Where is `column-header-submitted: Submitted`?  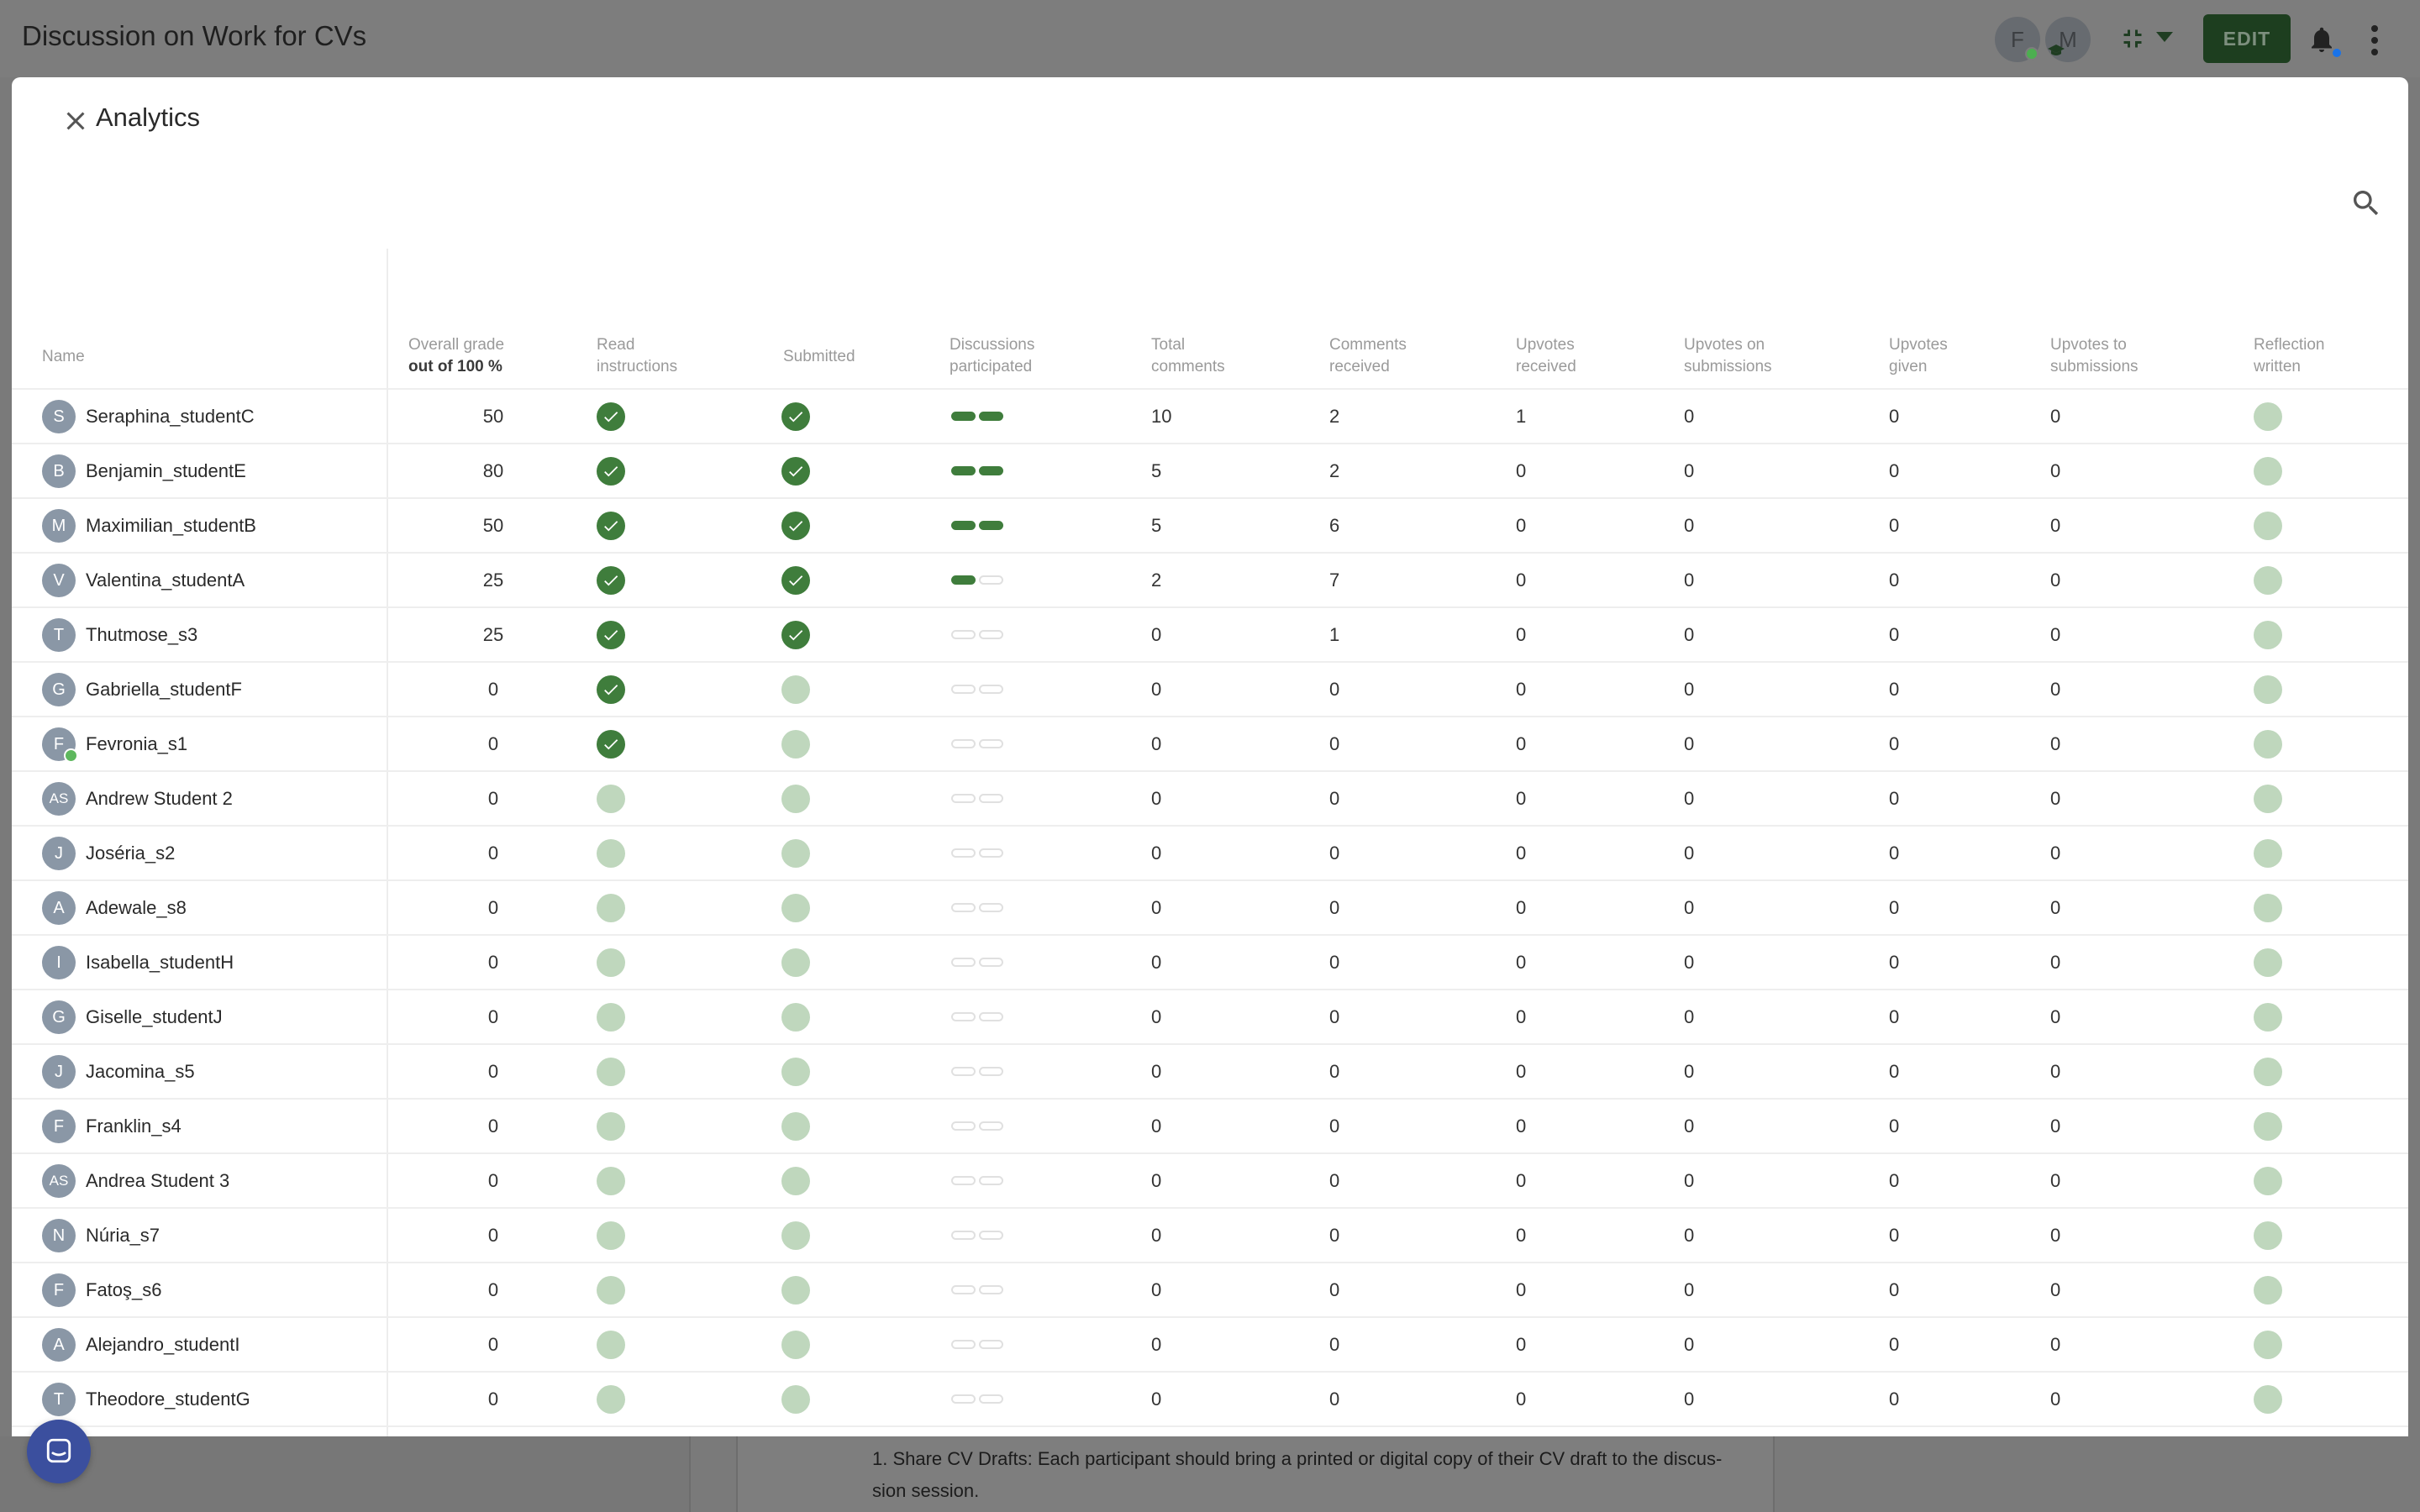
column-header-submitted: Submitted is located at coordinates (819, 357).